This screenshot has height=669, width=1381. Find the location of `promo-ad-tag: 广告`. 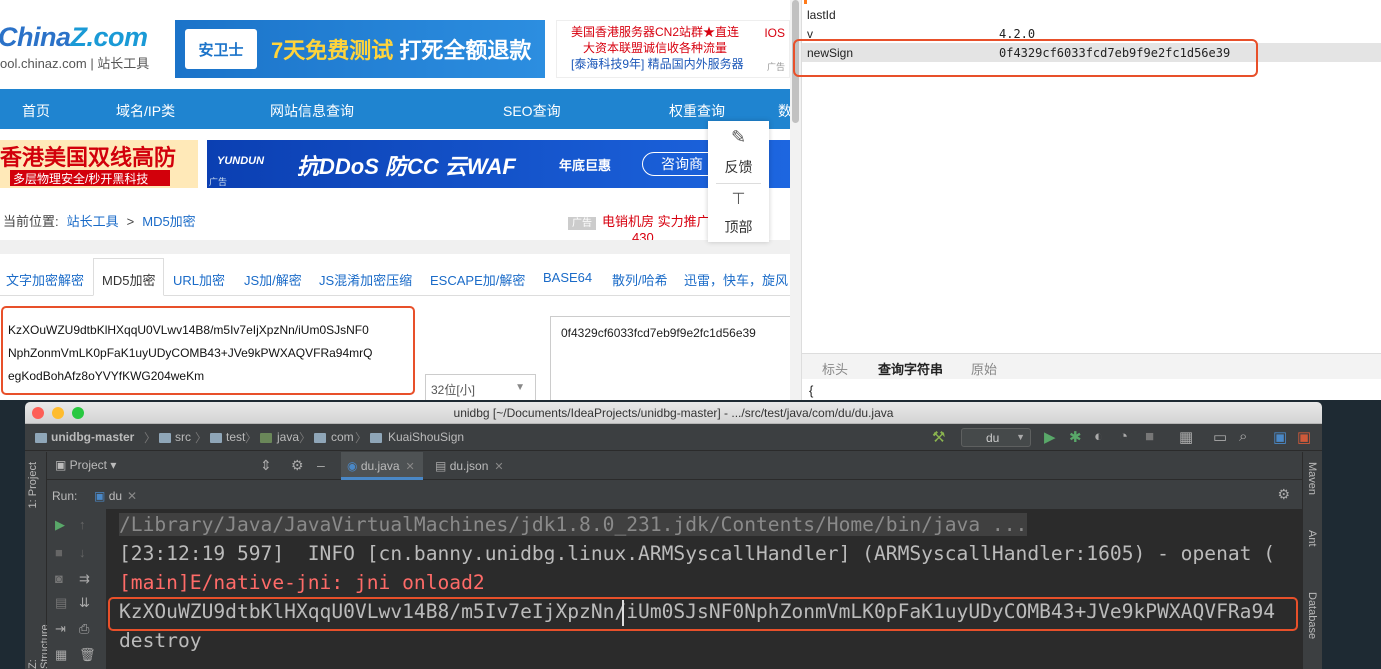

promo-ad-tag: 广告 is located at coordinates (582, 223).